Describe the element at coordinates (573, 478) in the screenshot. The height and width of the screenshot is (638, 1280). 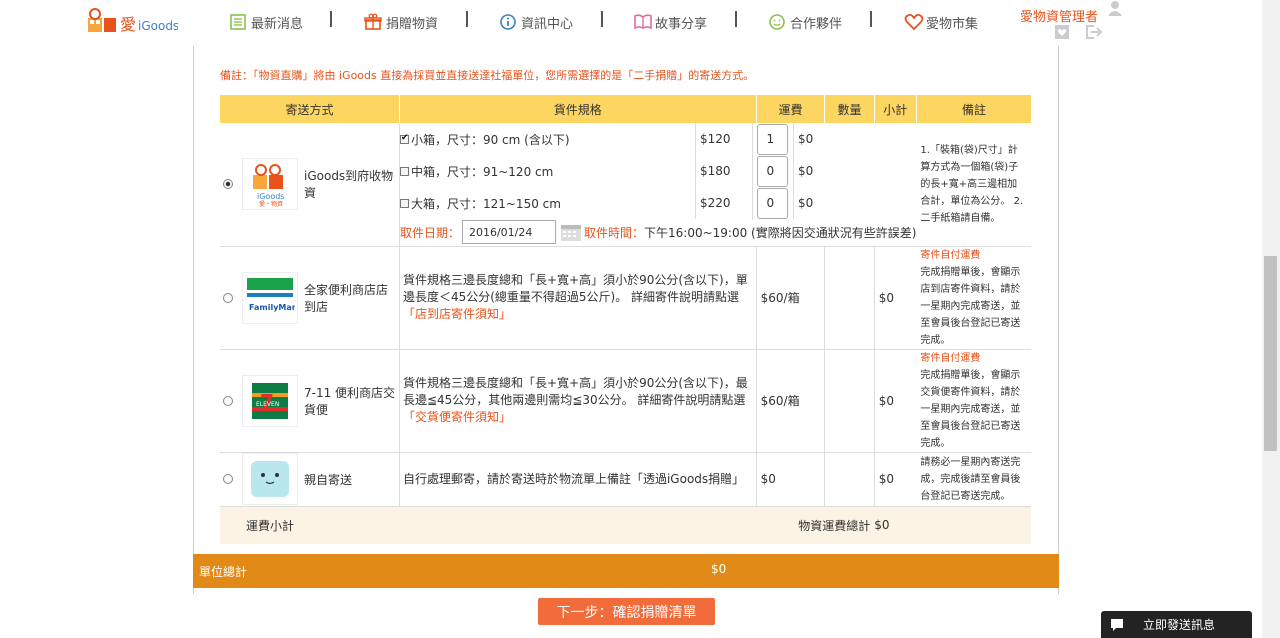
I see `spec-description: 自行處理郵寄，請於寄送時於物流單上備註「透過iGoods捐贈」` at that location.